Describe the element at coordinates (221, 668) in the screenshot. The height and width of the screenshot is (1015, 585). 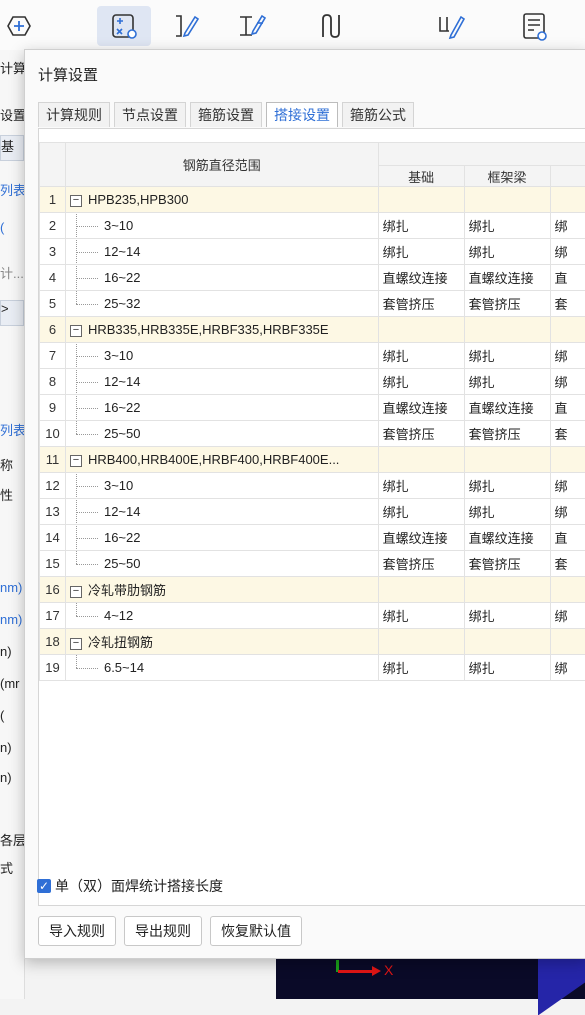
I see `diameter-range-cell: 6.5~14` at that location.